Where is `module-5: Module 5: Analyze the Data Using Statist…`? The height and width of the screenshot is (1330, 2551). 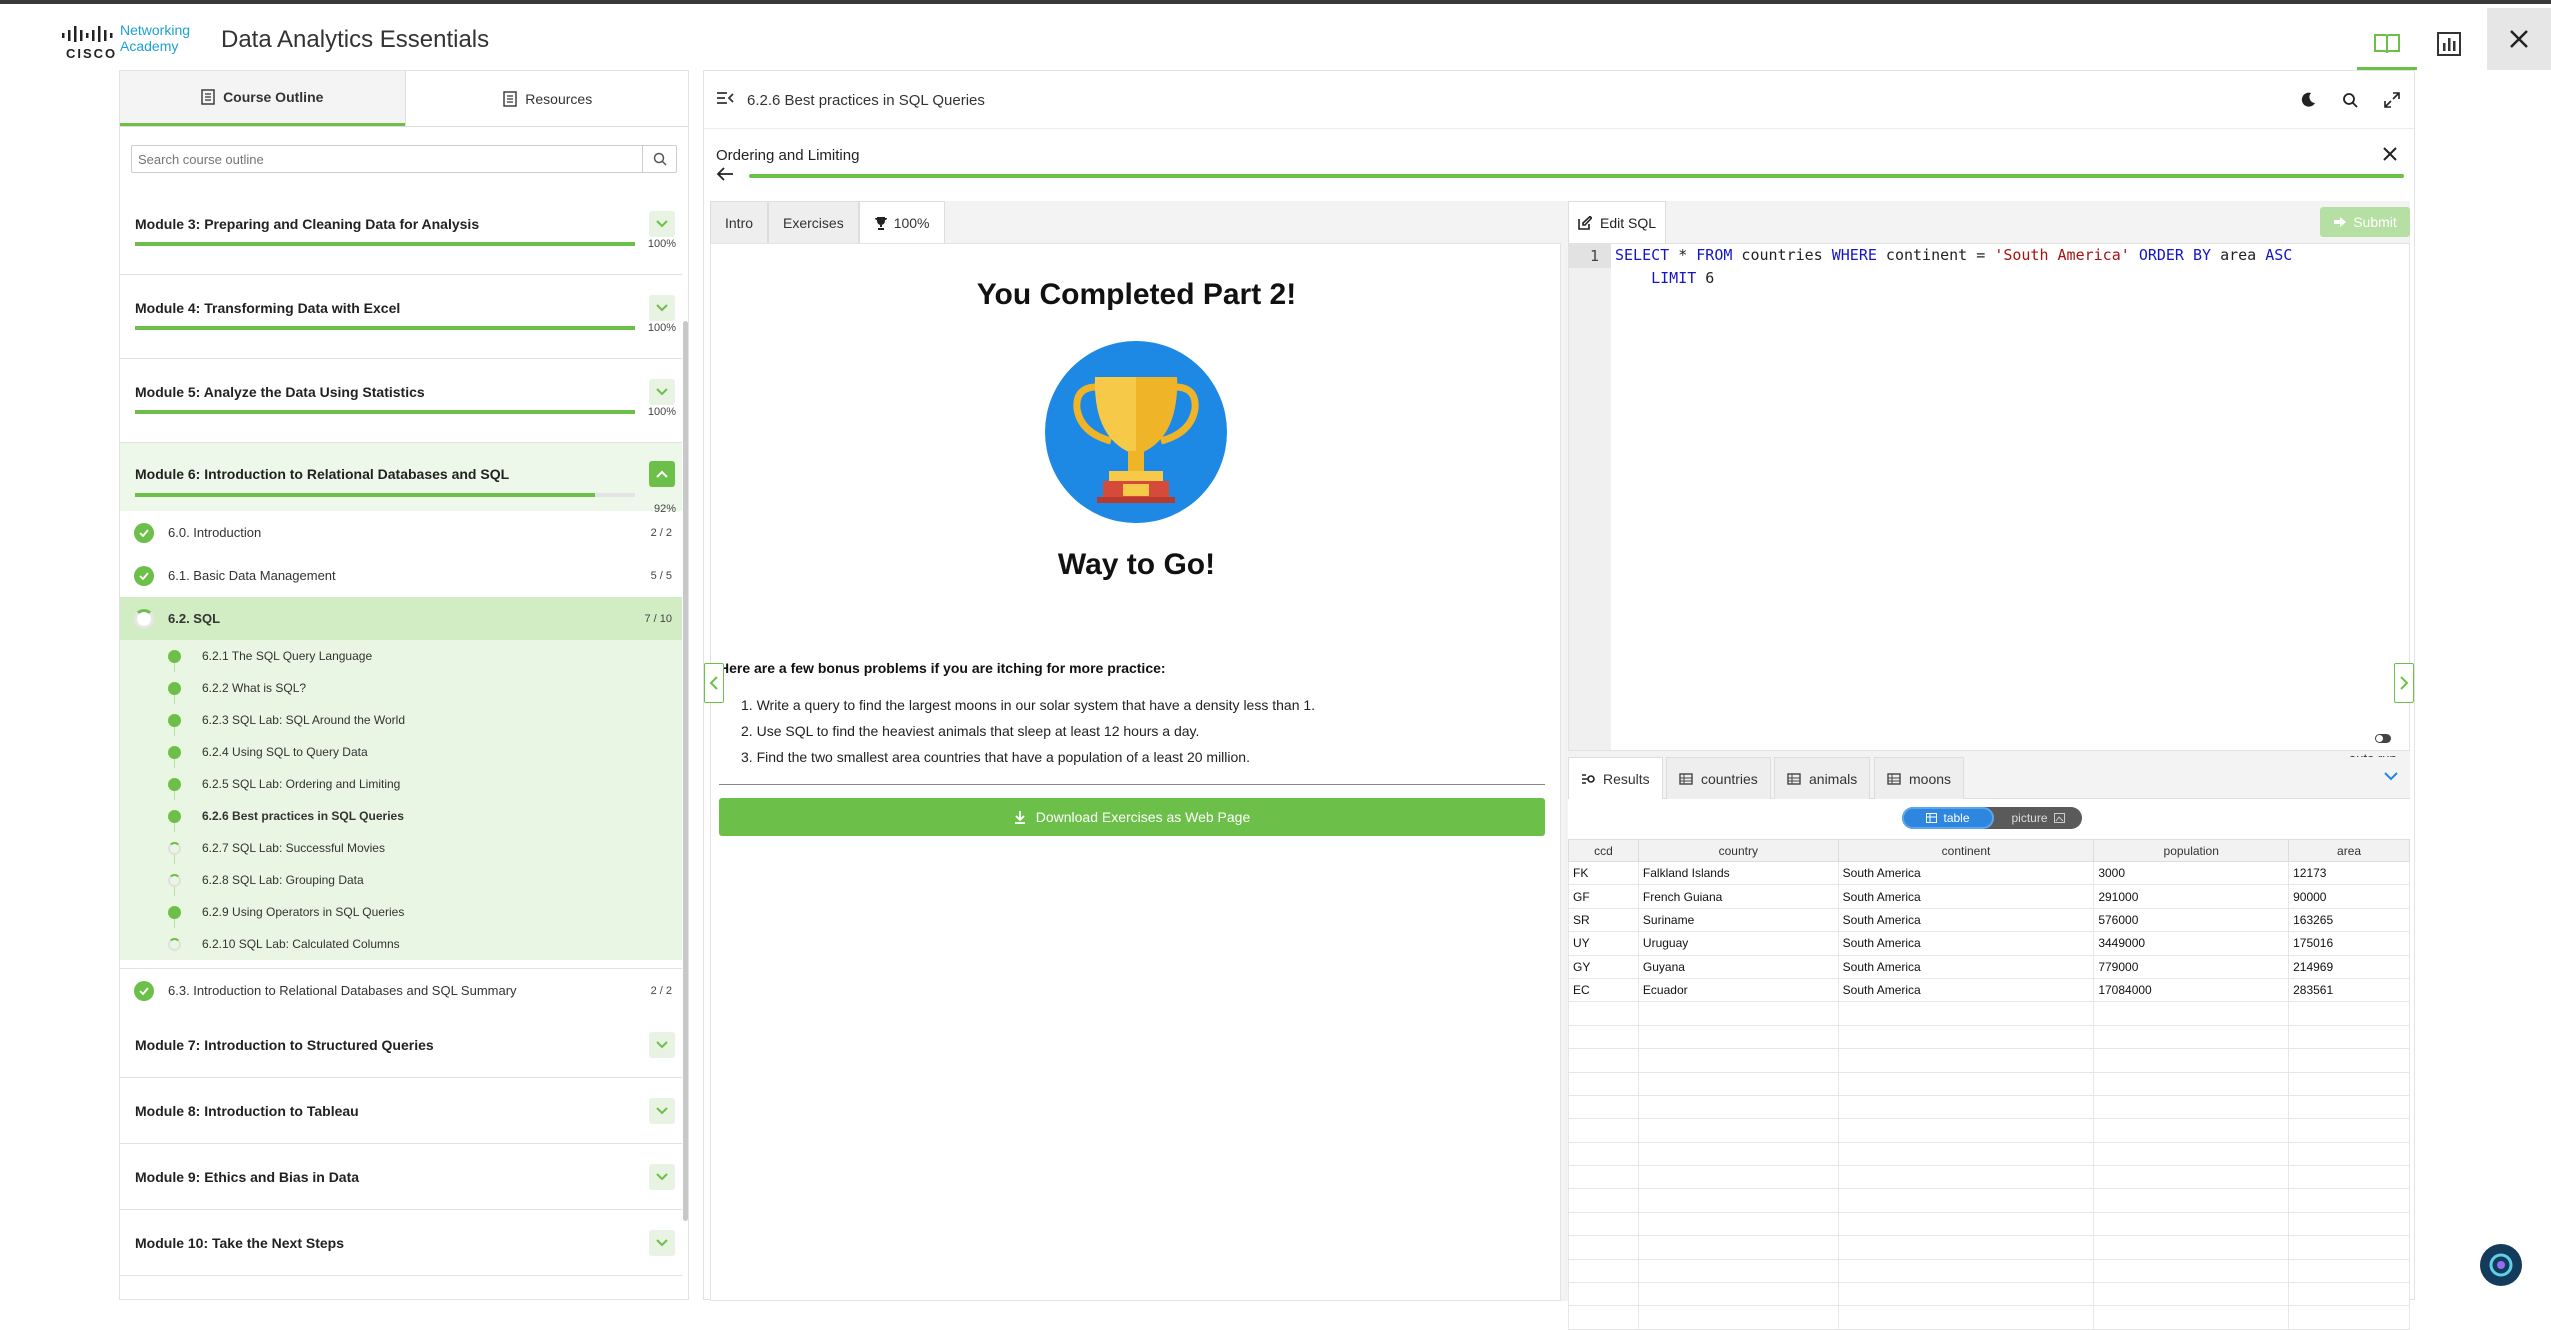
module-5: Module 5: Analyze the Data Using Statist… is located at coordinates (401, 401).